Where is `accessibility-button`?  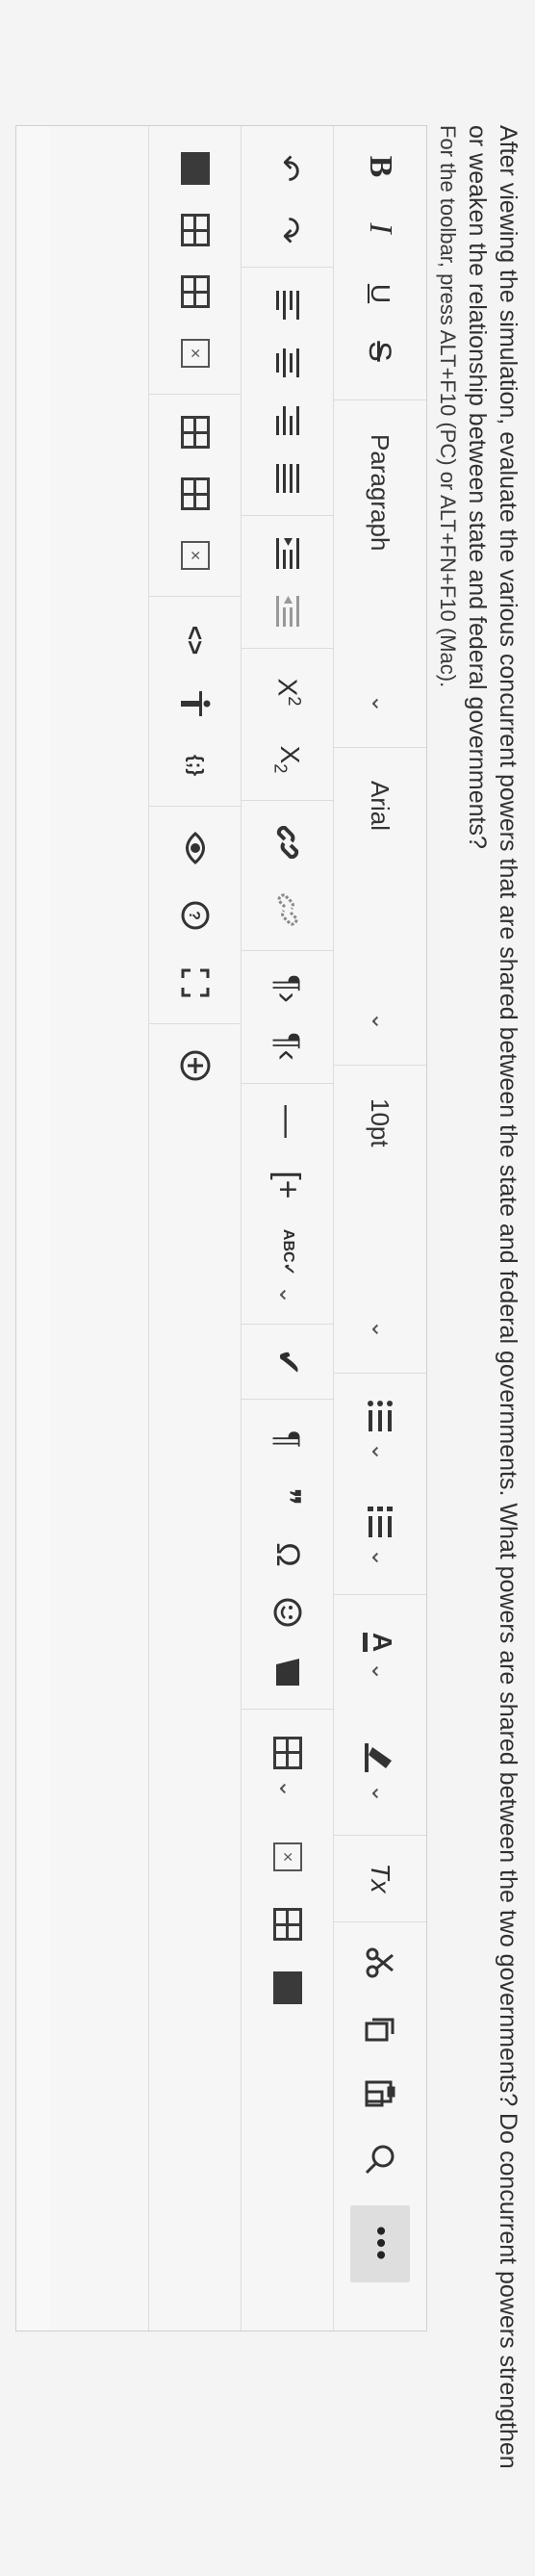
accessibility-button is located at coordinates (195, 704).